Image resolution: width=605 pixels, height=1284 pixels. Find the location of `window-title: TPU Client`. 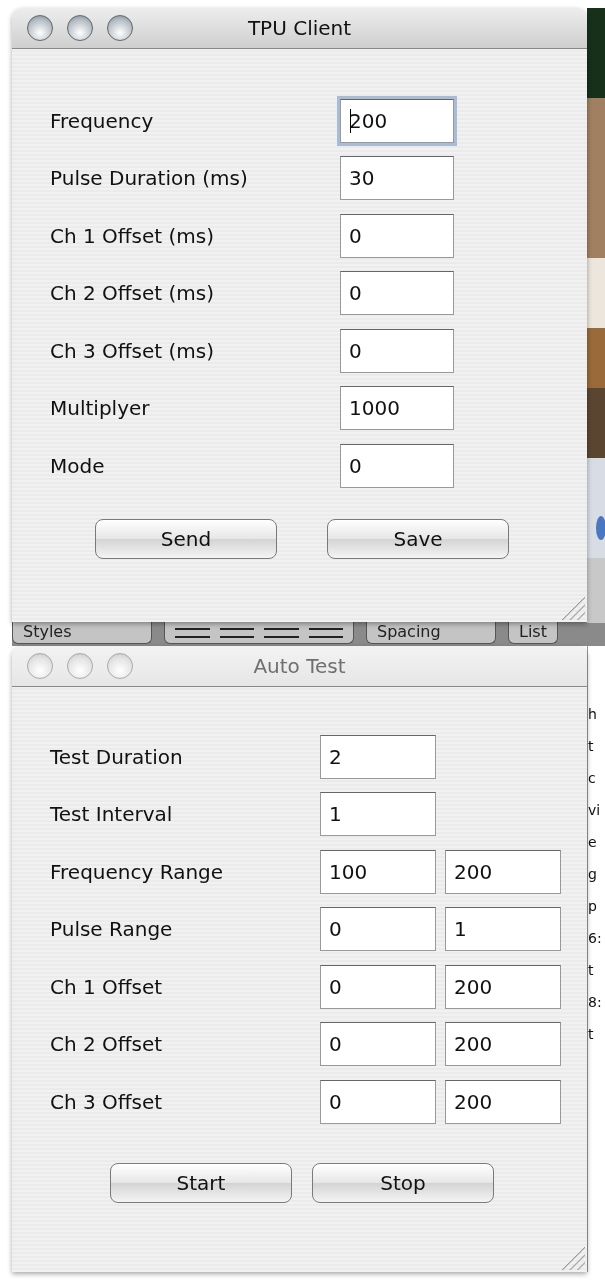

window-title: TPU Client is located at coordinates (299, 28).